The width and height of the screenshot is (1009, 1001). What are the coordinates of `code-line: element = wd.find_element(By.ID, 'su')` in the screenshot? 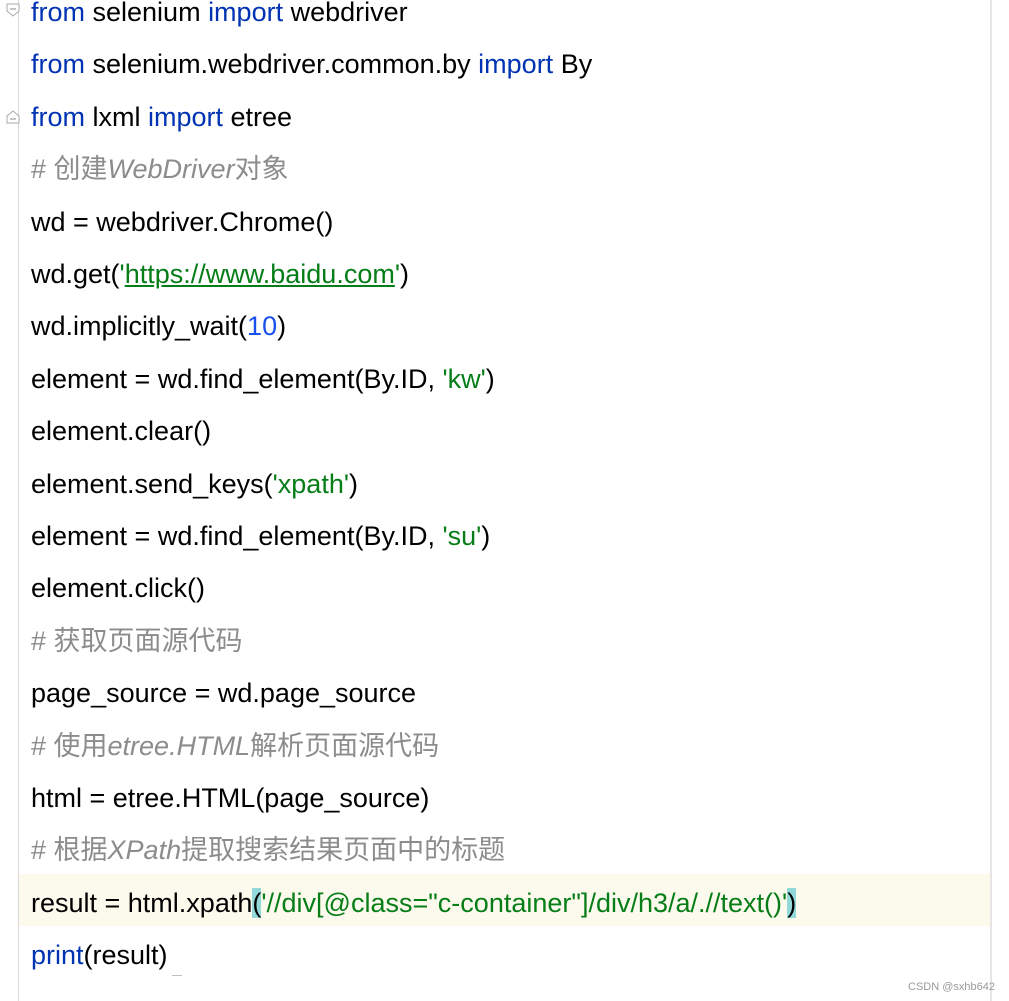 It's located at (260, 536).